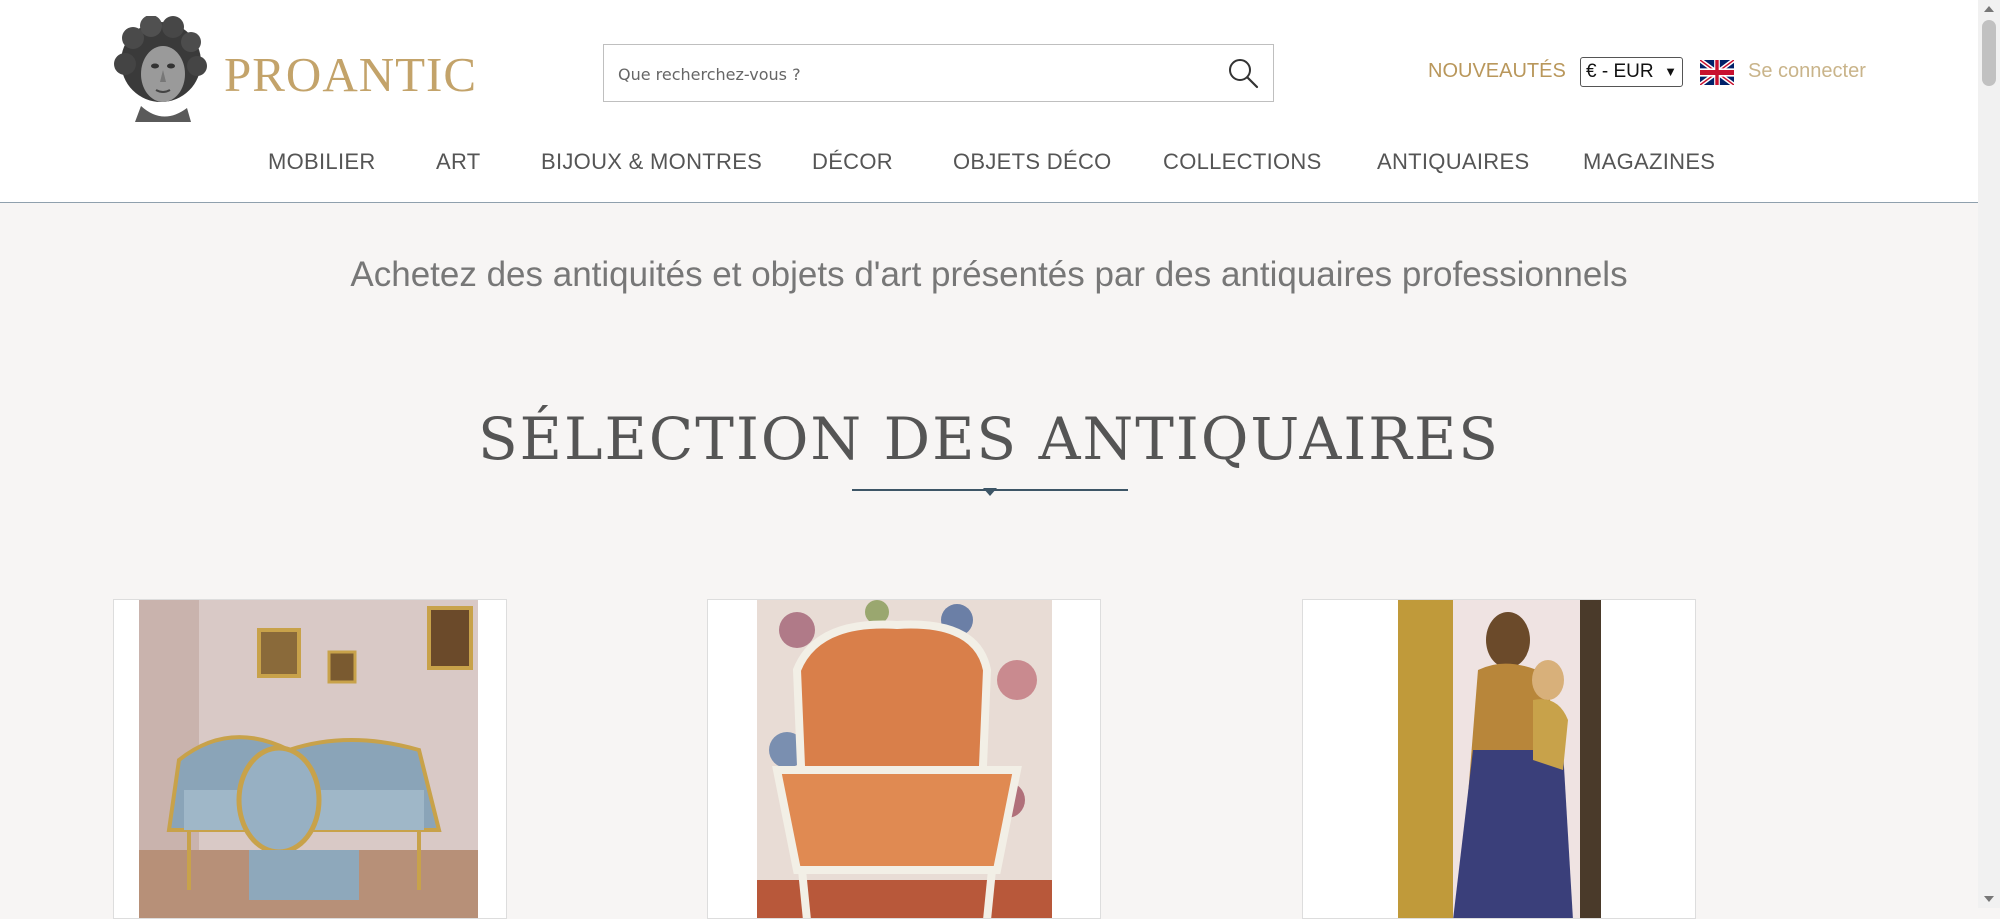 The image size is (2000, 919). Describe the element at coordinates (1989, 454) in the screenshot. I see `page-scrollbar` at that location.